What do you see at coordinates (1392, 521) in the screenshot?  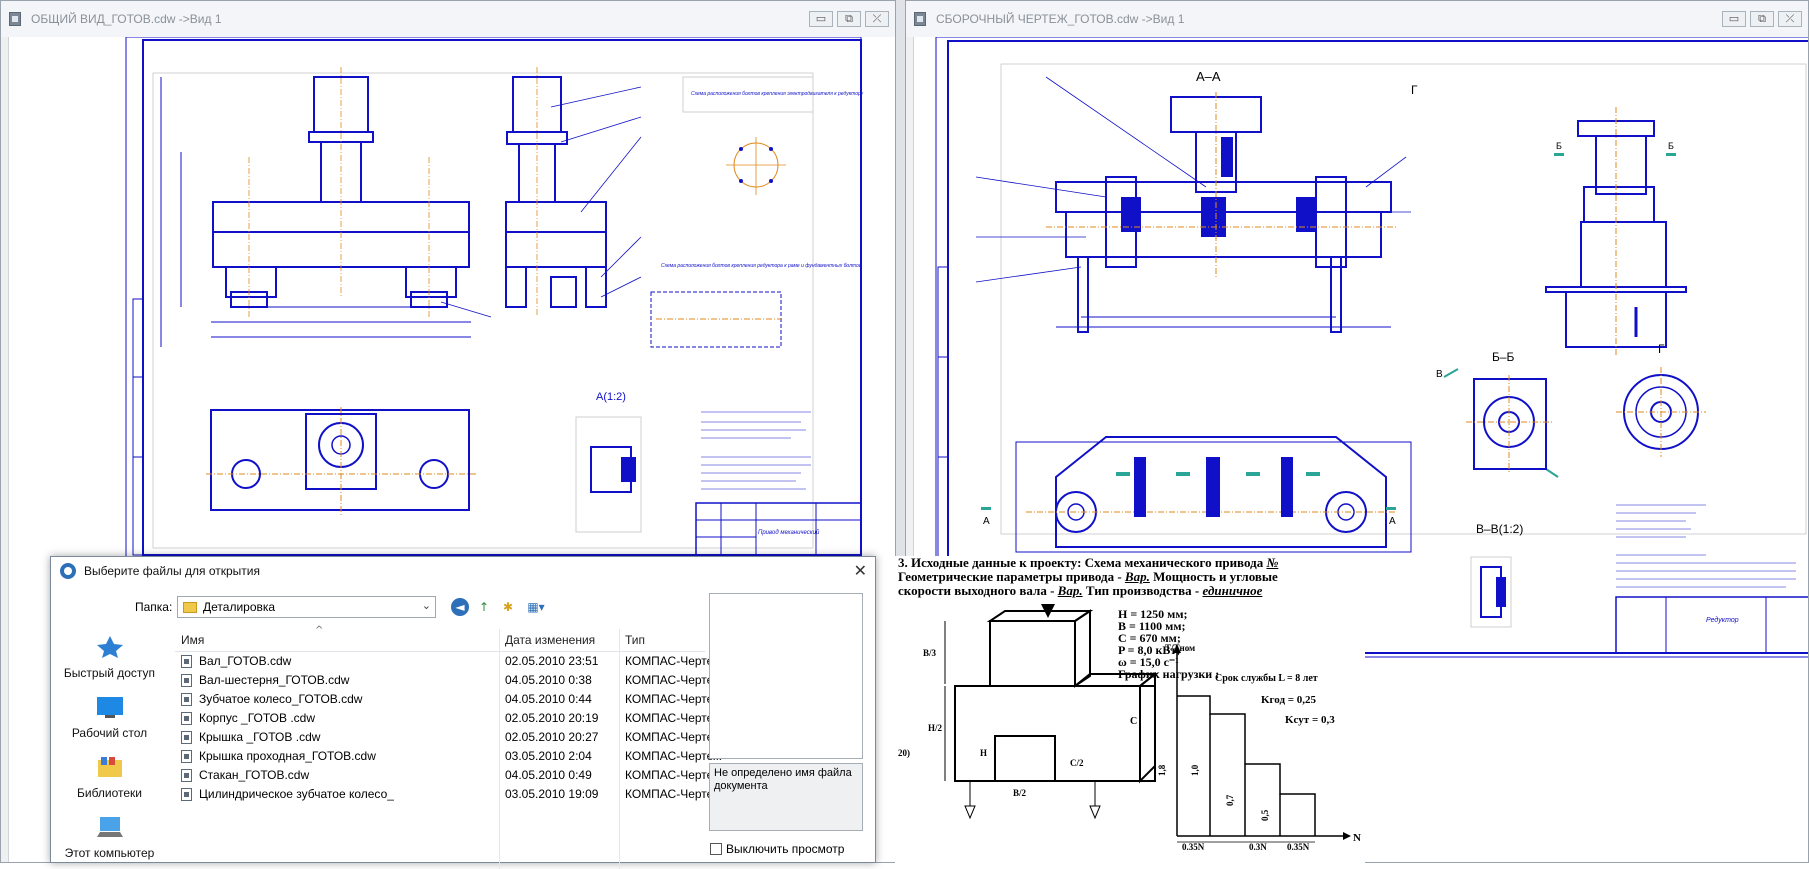 I see `marker-a-right: А` at bounding box center [1392, 521].